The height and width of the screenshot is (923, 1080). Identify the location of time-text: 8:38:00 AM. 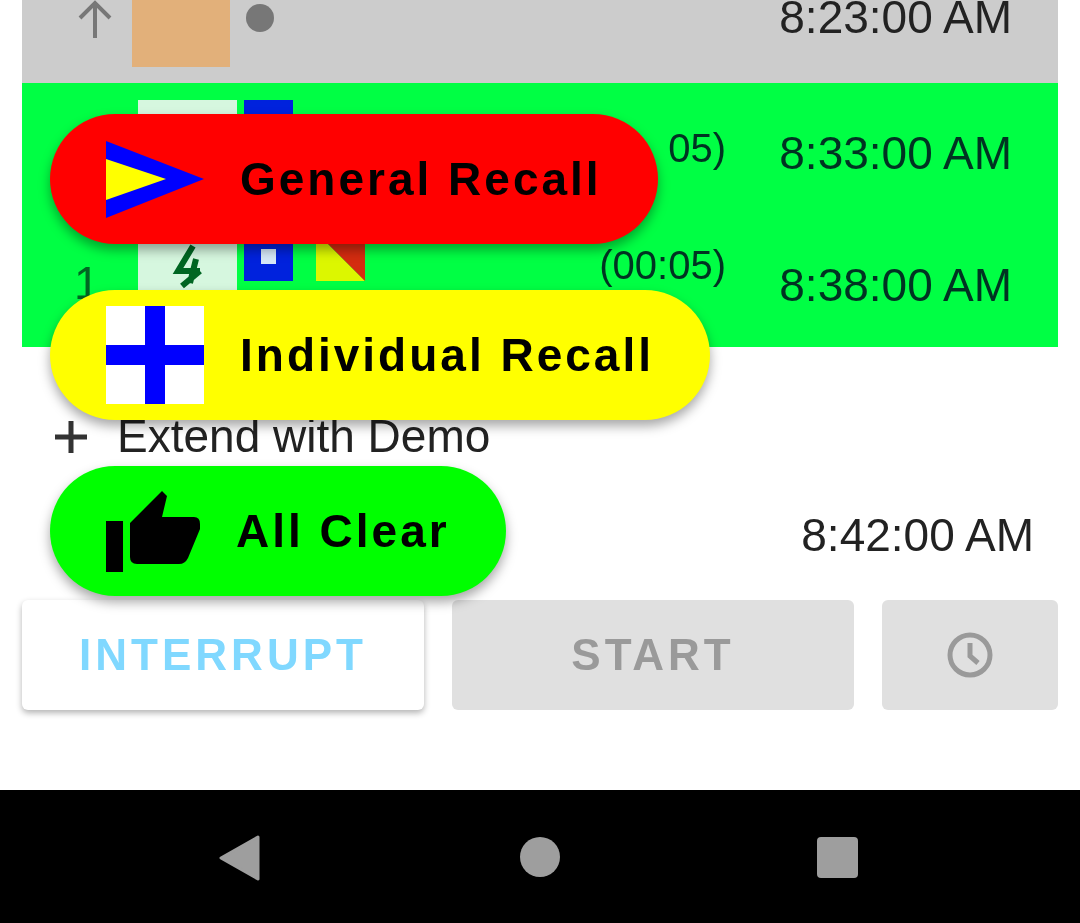
(895, 285).